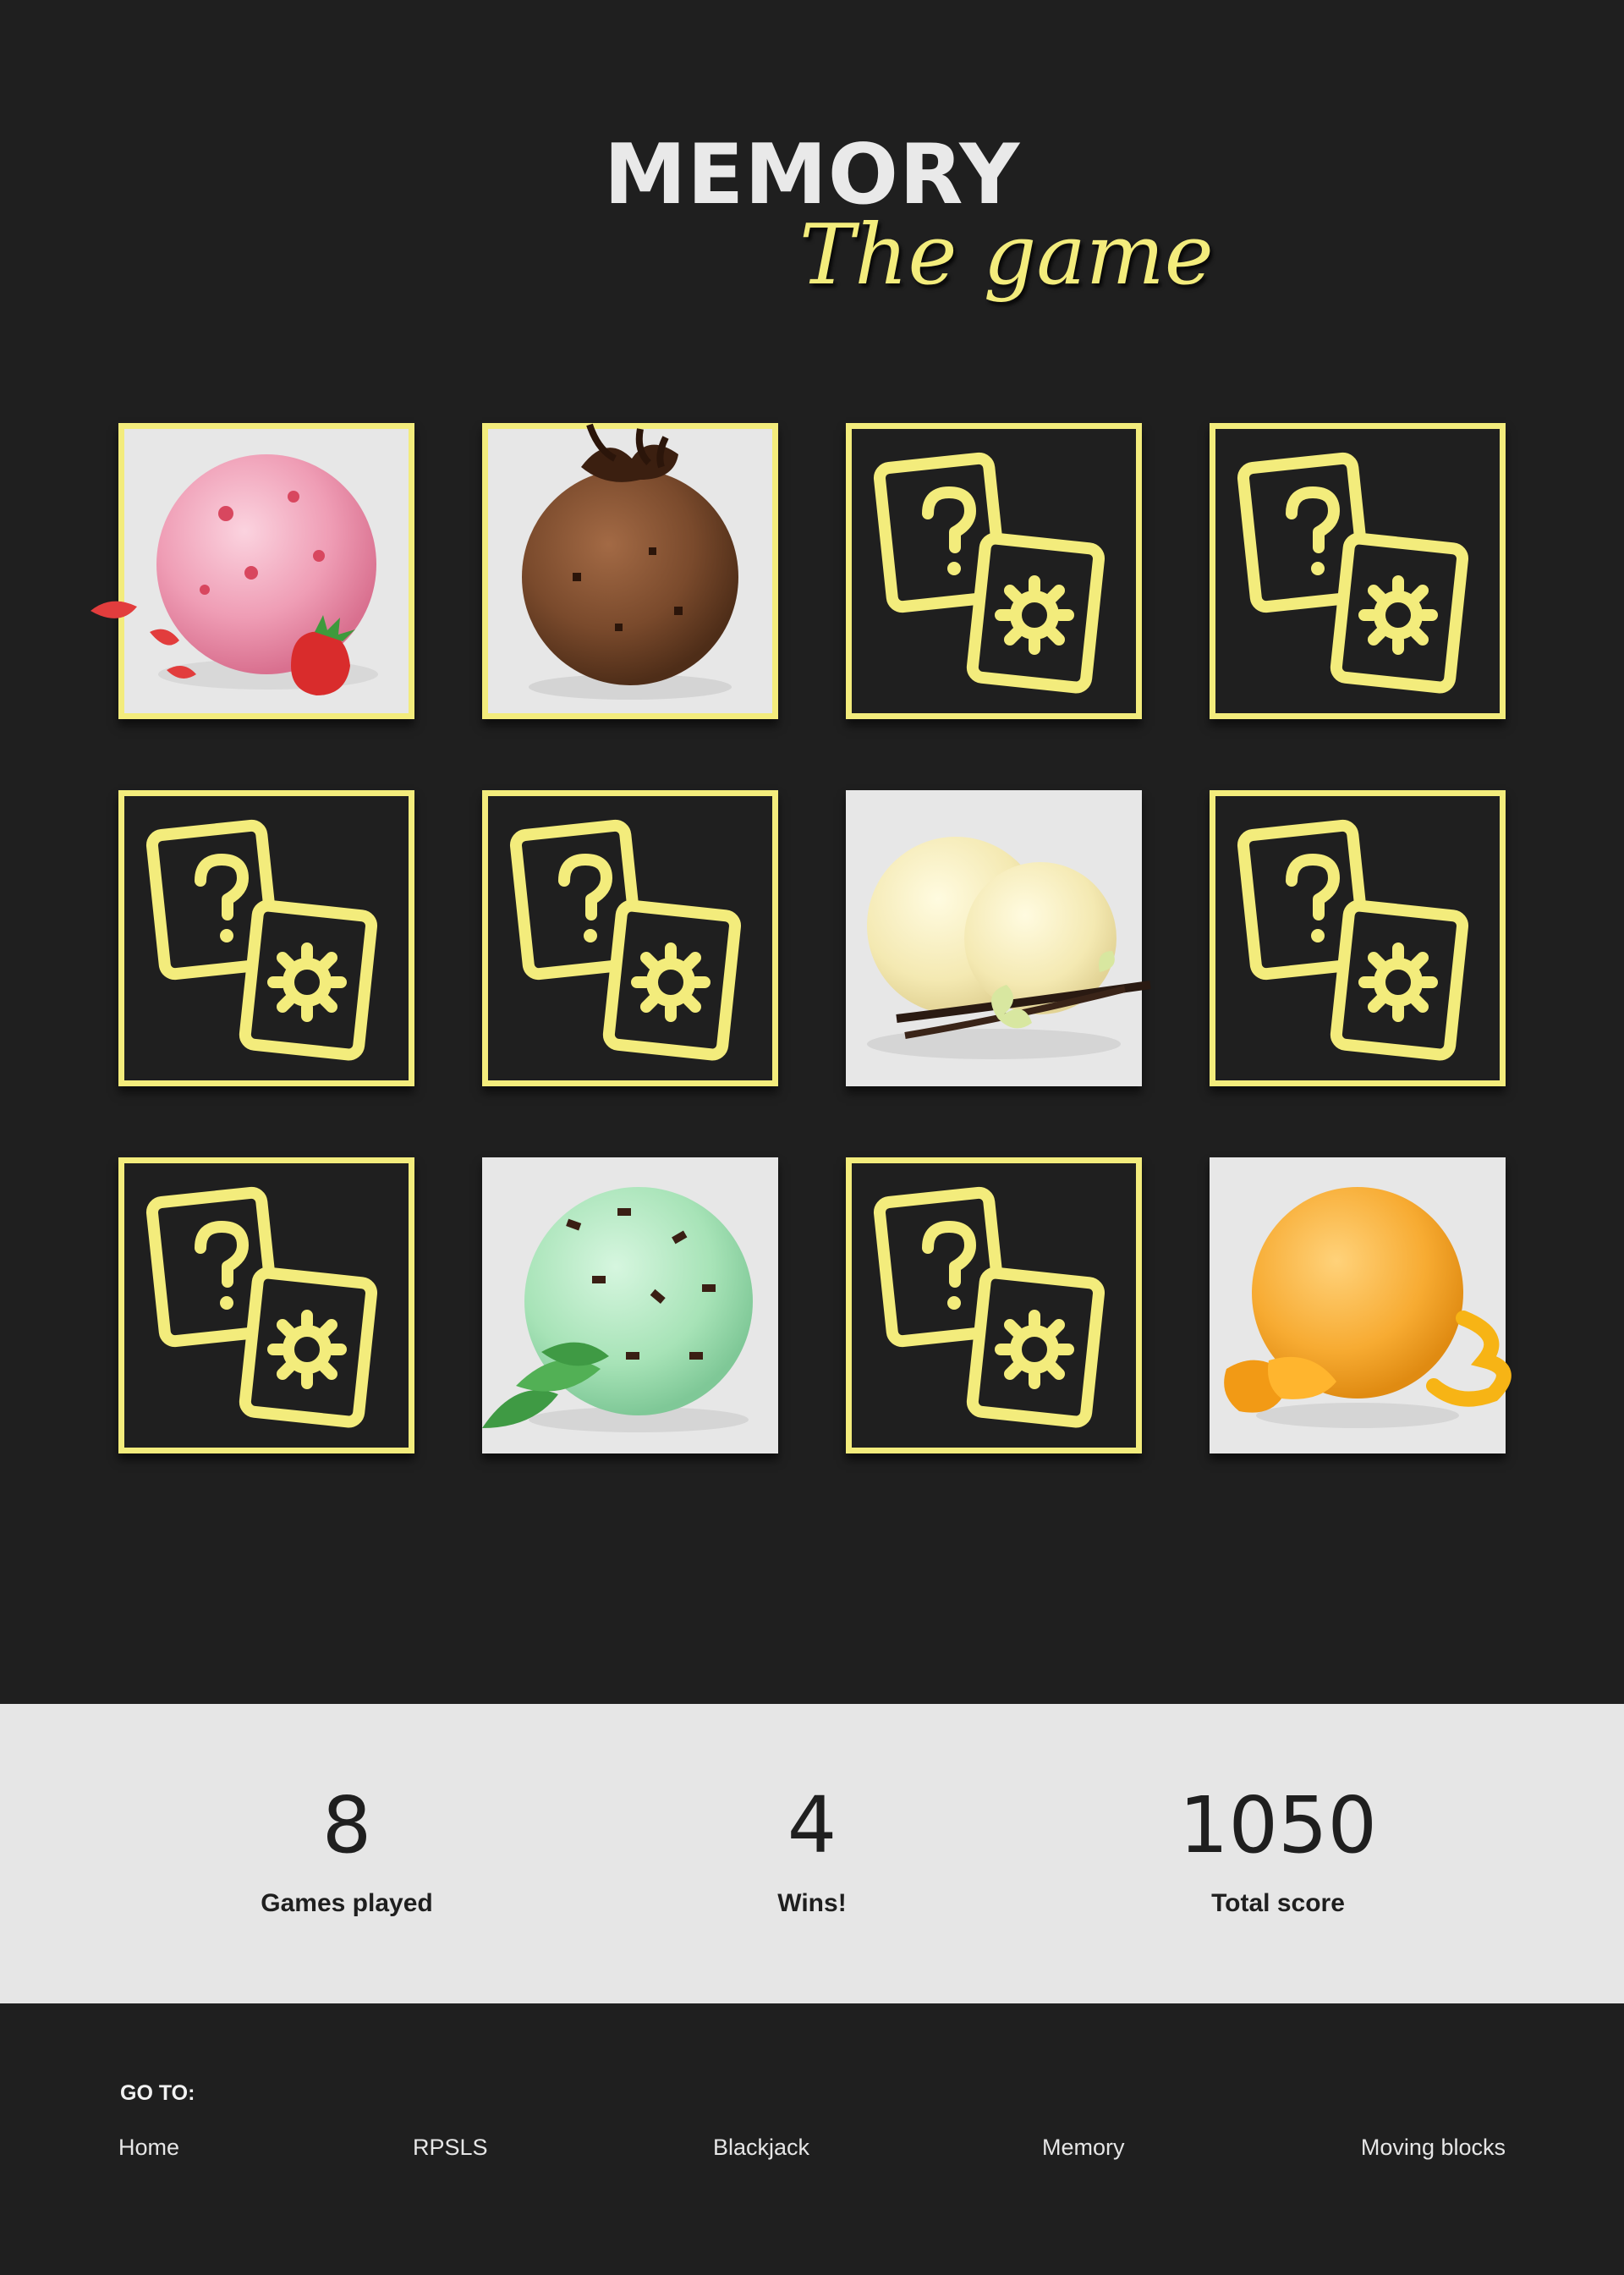 The height and width of the screenshot is (2275, 1624). I want to click on games-played-value: 8, so click(346, 1825).